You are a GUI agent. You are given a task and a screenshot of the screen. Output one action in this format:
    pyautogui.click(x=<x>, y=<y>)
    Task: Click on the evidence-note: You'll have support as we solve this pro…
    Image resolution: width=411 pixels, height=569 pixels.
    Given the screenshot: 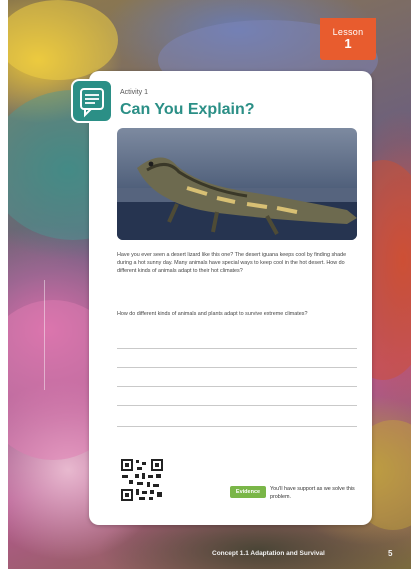 What is the action you would take?
    pyautogui.click(x=312, y=493)
    